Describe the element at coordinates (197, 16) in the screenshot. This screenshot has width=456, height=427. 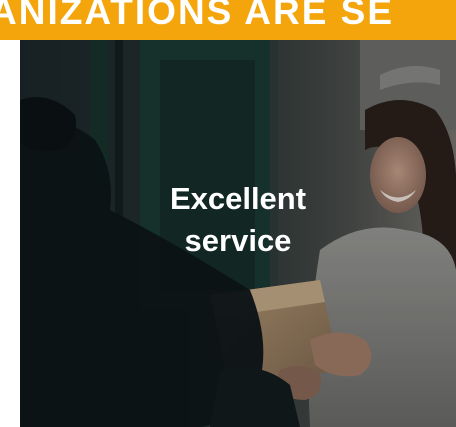
I see `banner-heading: ANIZATIONS ARE SE` at that location.